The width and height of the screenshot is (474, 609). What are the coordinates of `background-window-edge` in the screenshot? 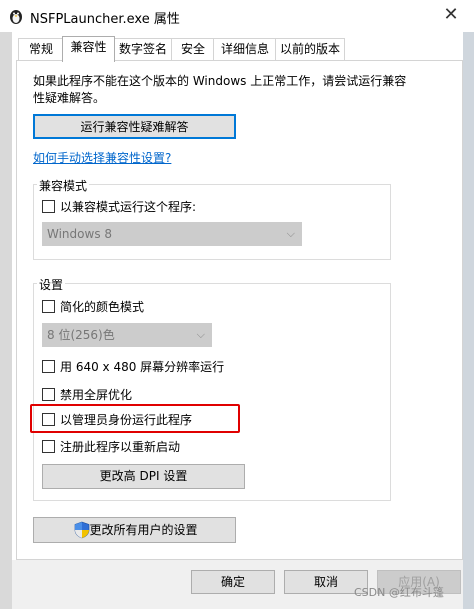 It's located at (6, 320).